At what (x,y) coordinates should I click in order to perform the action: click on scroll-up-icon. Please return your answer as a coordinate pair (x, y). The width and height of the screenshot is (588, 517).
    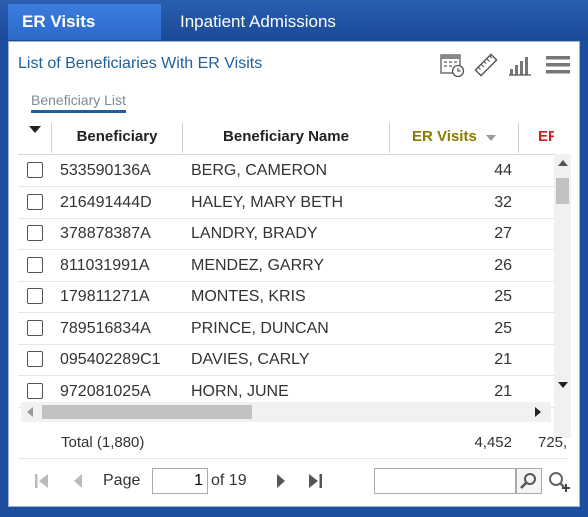
    Looking at the image, I should click on (563, 163).